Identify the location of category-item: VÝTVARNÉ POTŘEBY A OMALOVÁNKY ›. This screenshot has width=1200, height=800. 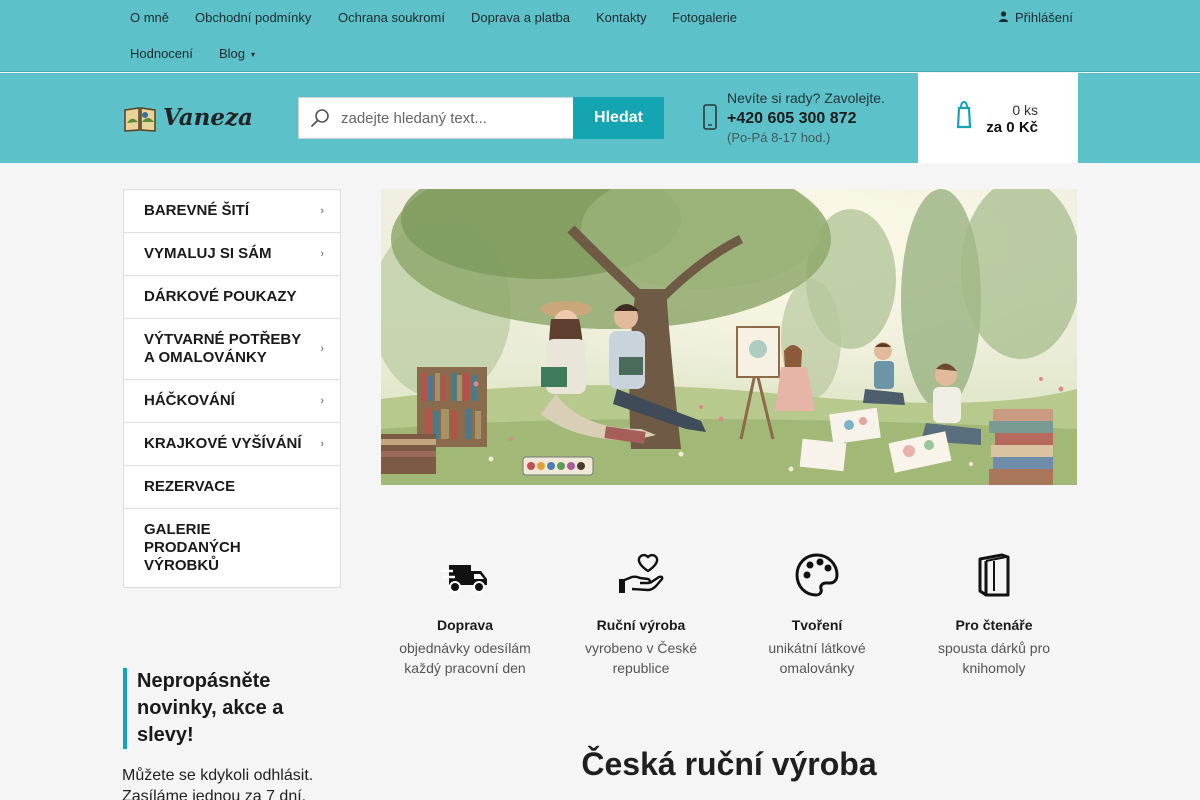
(232, 349).